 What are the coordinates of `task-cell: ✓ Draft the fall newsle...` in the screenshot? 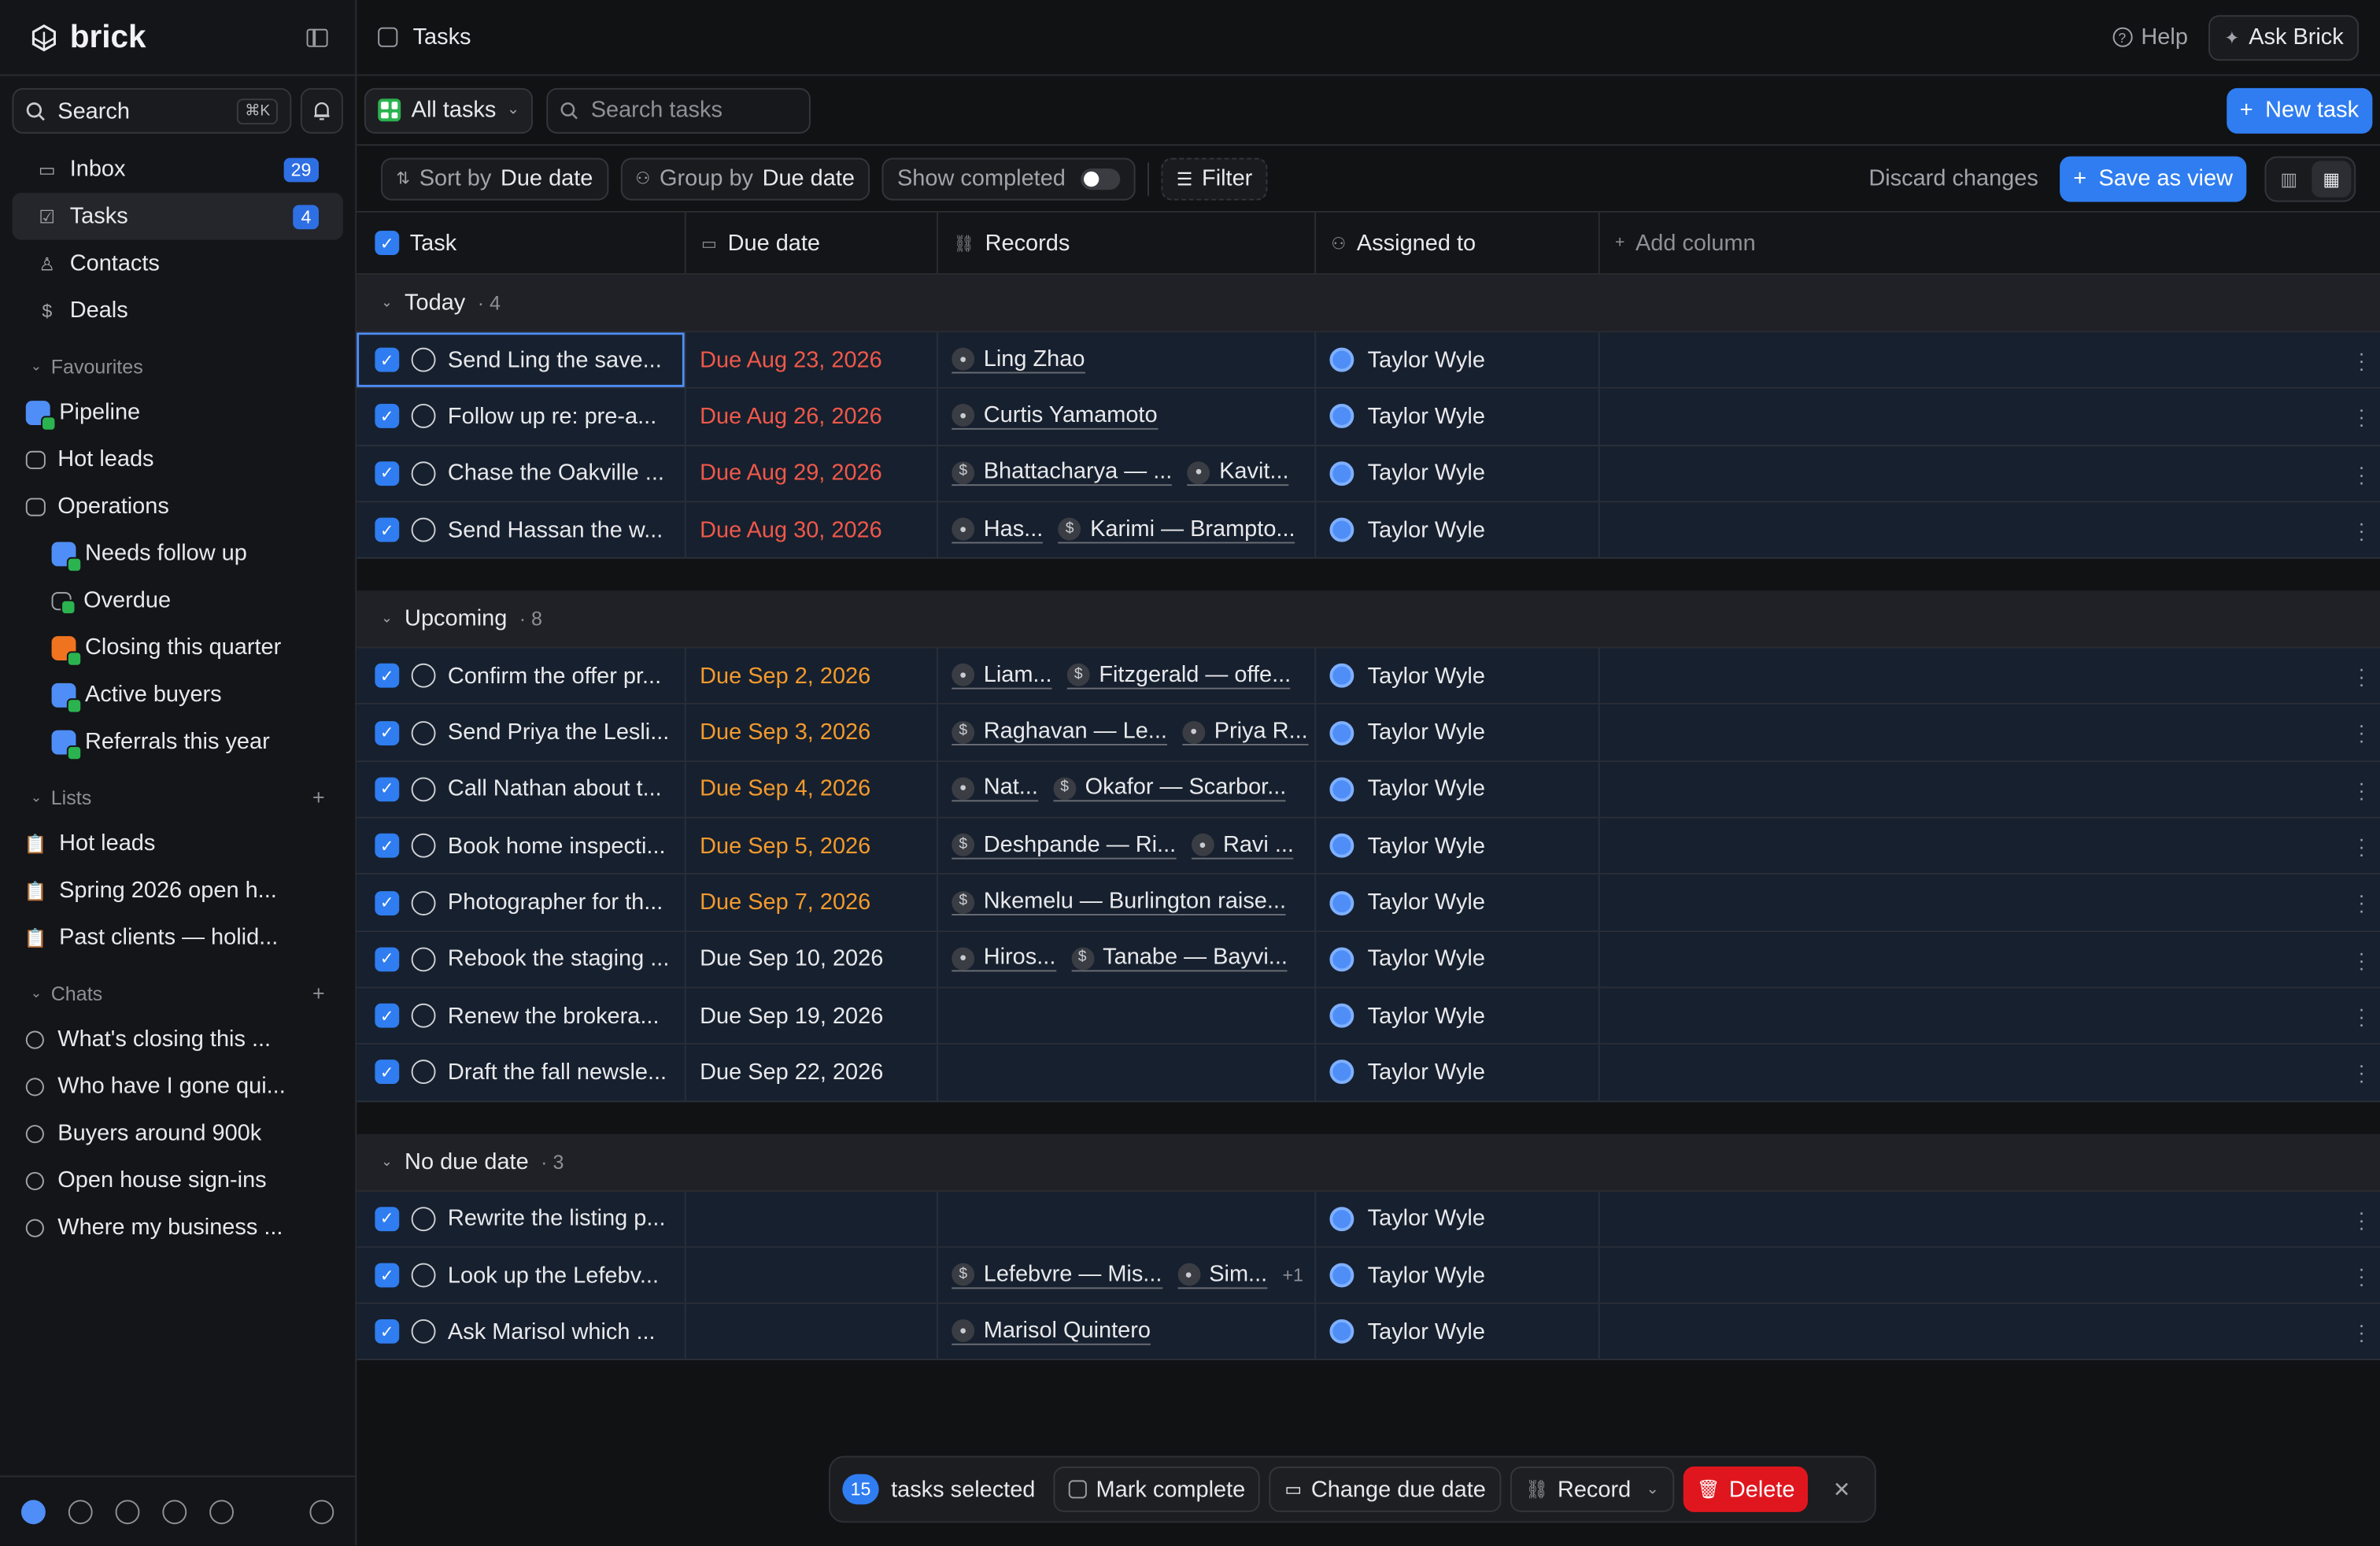 It's located at (521, 1073).